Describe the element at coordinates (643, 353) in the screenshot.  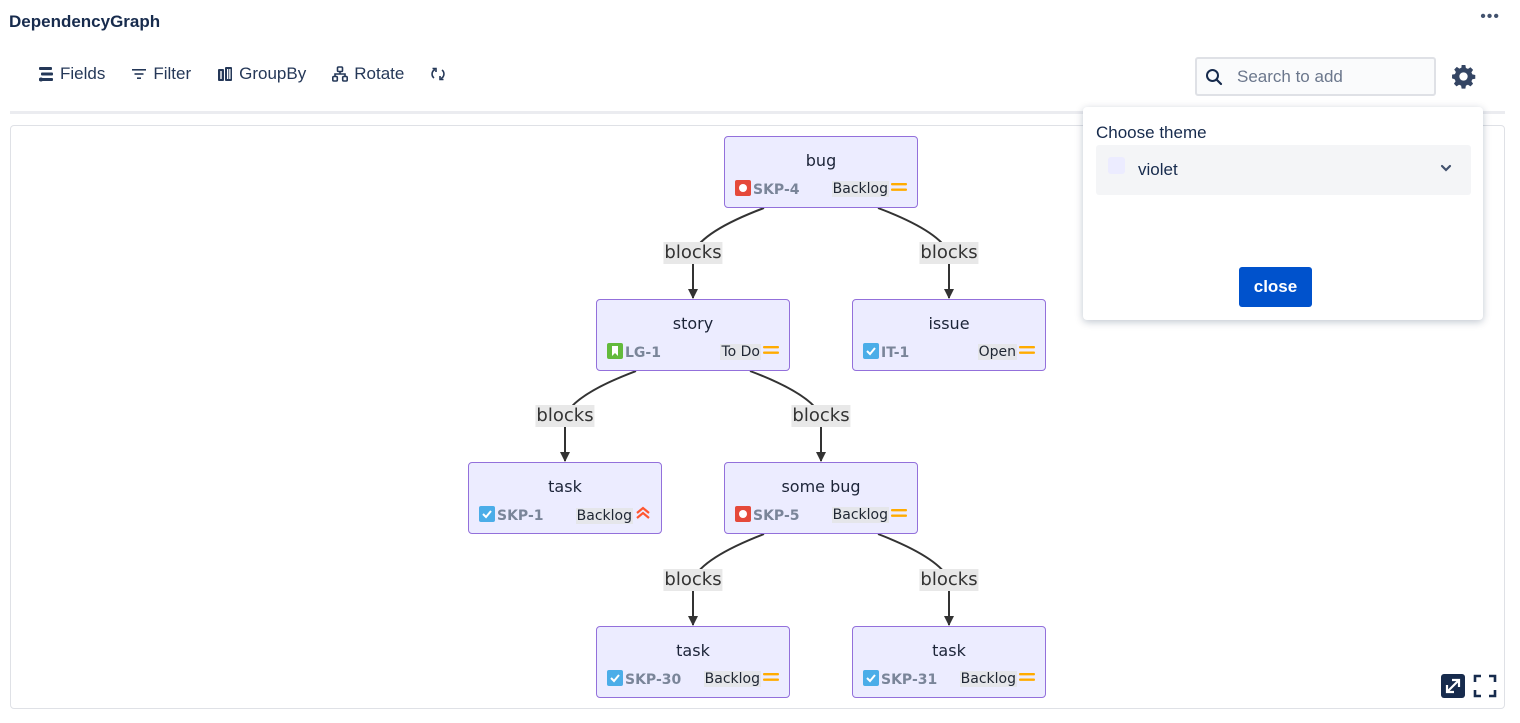
I see `node-key-text: LG-1` at that location.